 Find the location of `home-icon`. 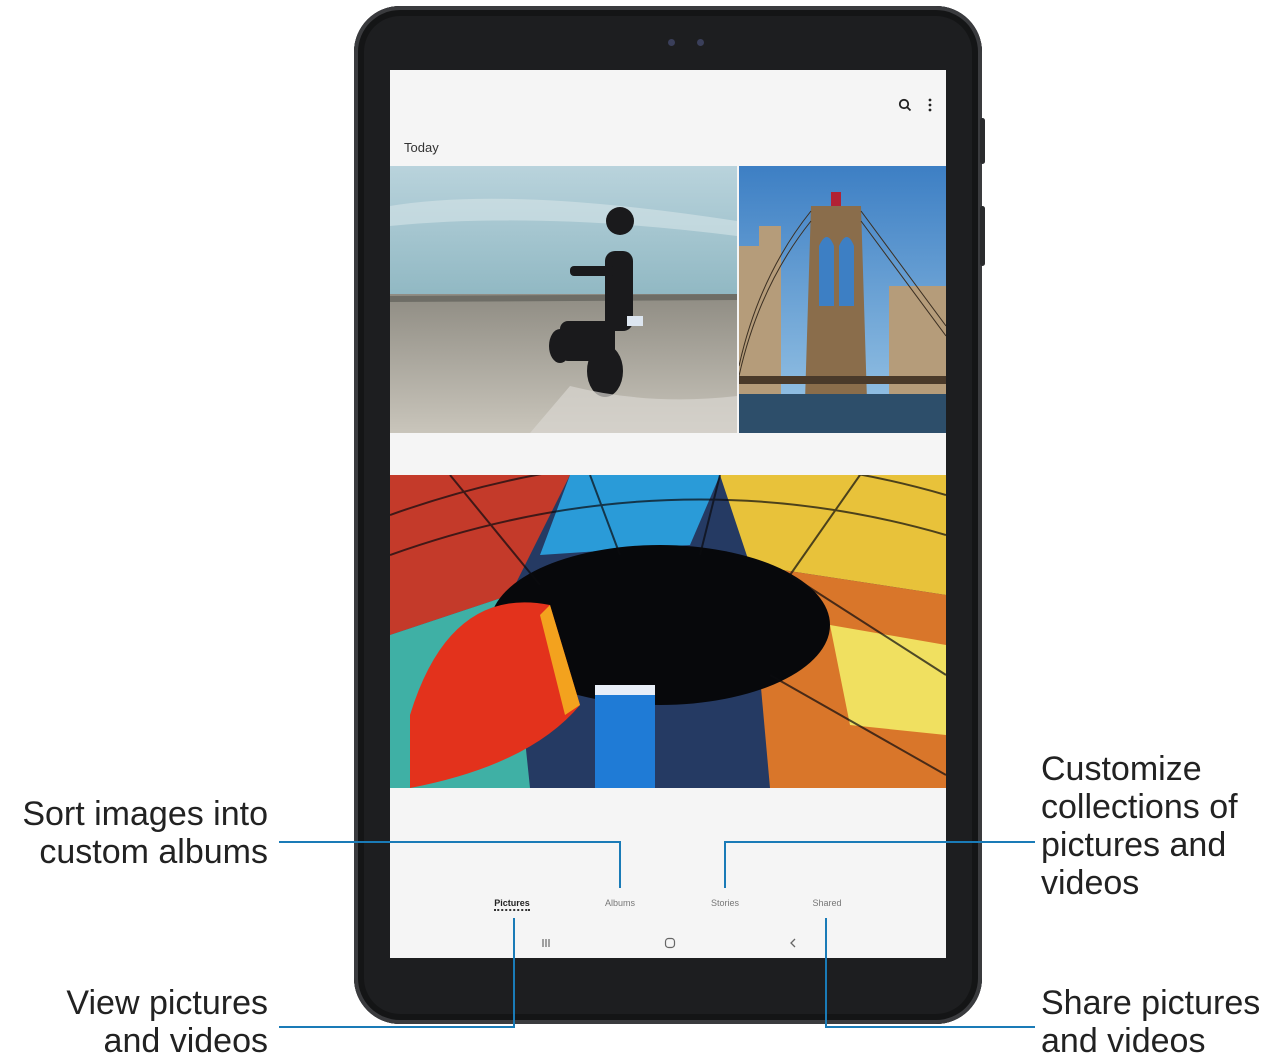

home-icon is located at coordinates (670, 945).